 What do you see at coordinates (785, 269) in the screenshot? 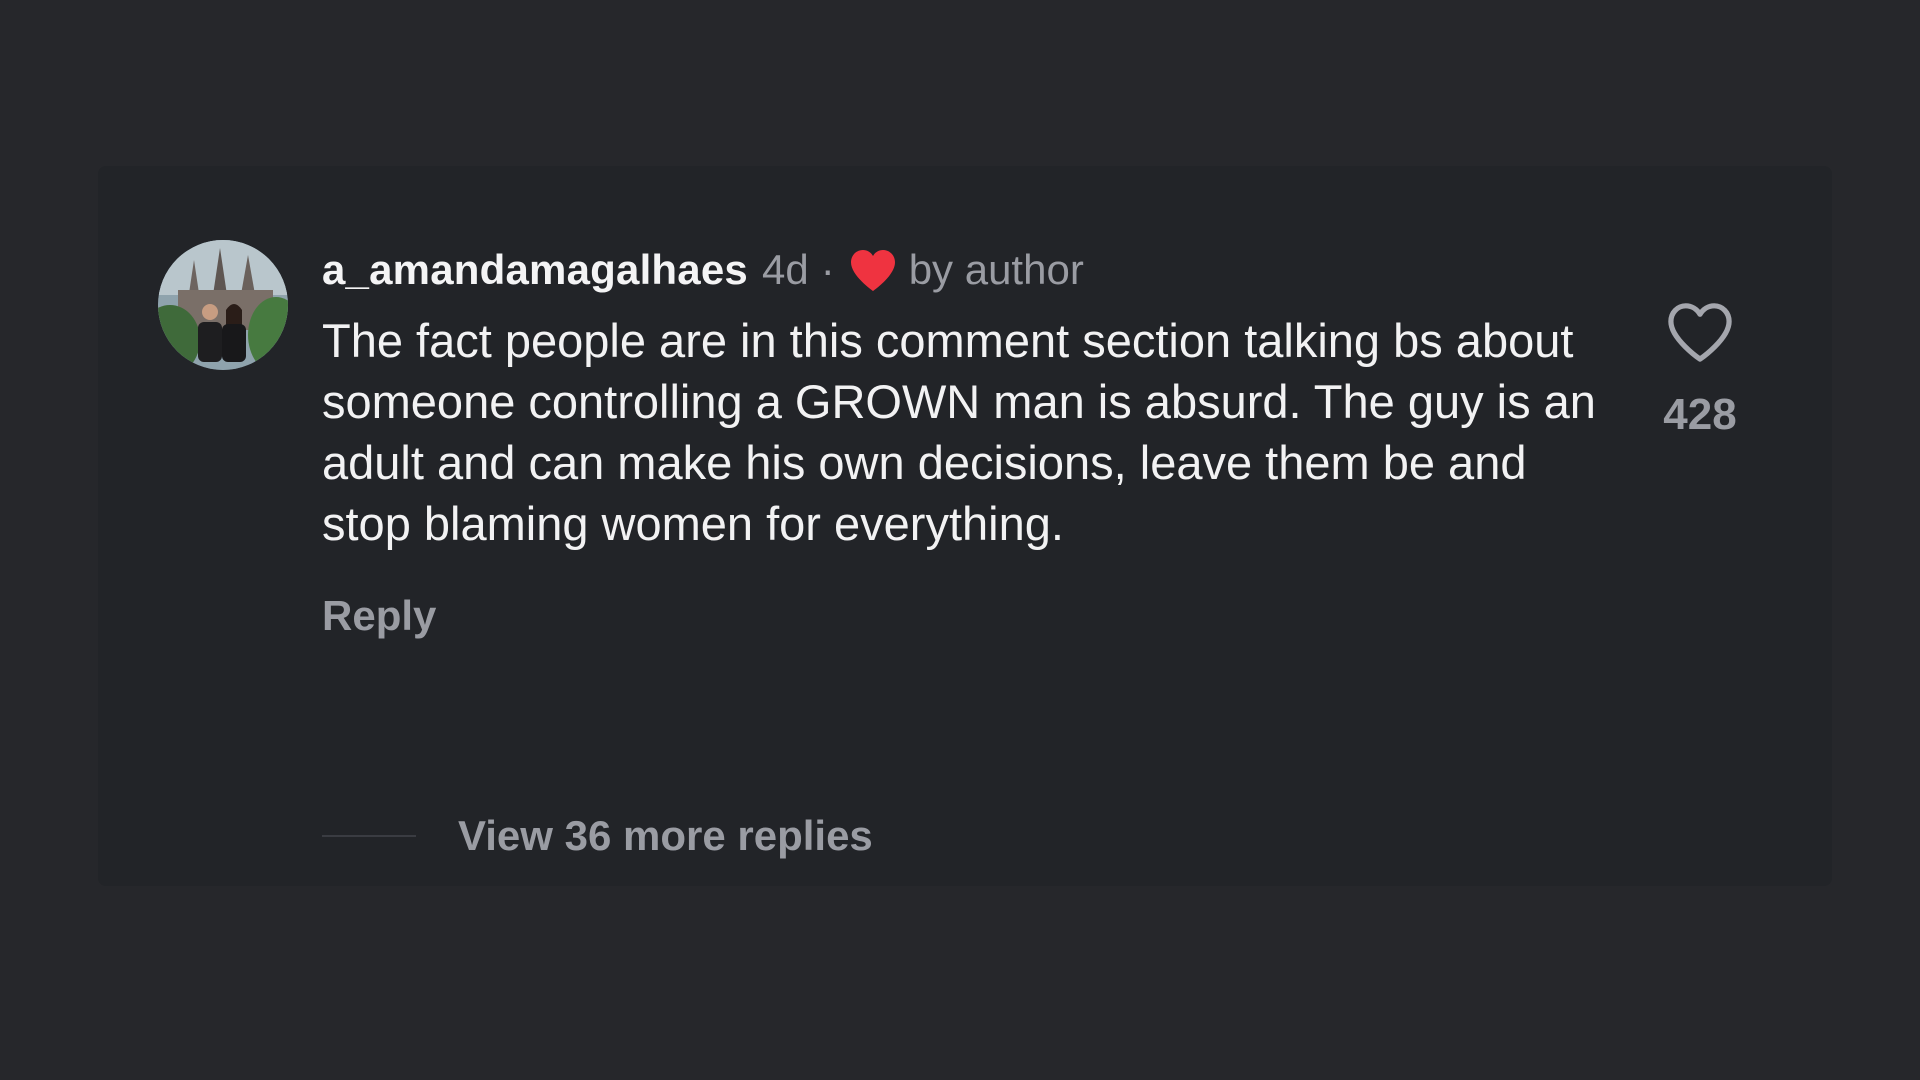
I see `timestamp: 4d` at bounding box center [785, 269].